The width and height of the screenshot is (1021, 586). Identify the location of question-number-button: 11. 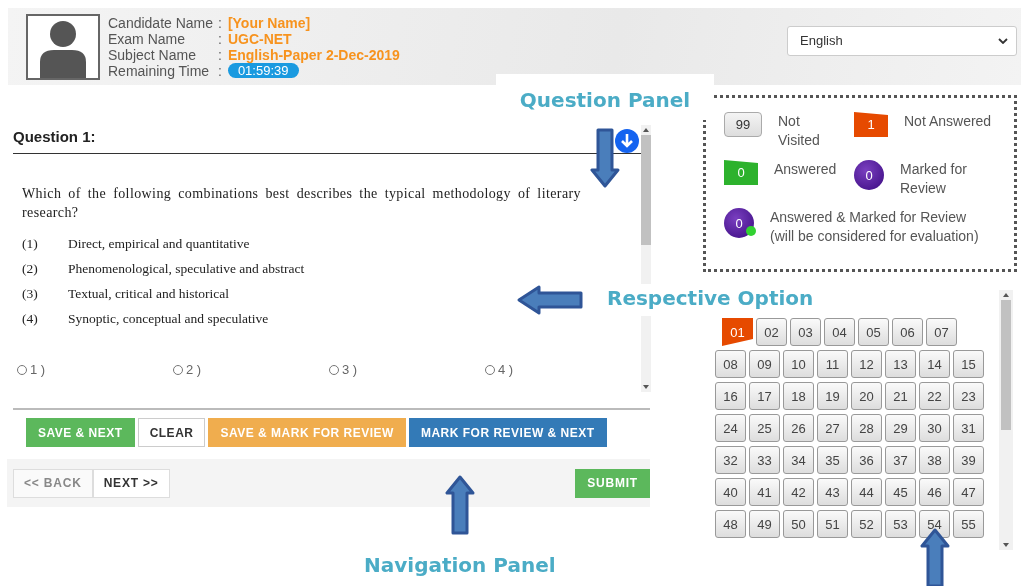
(832, 364).